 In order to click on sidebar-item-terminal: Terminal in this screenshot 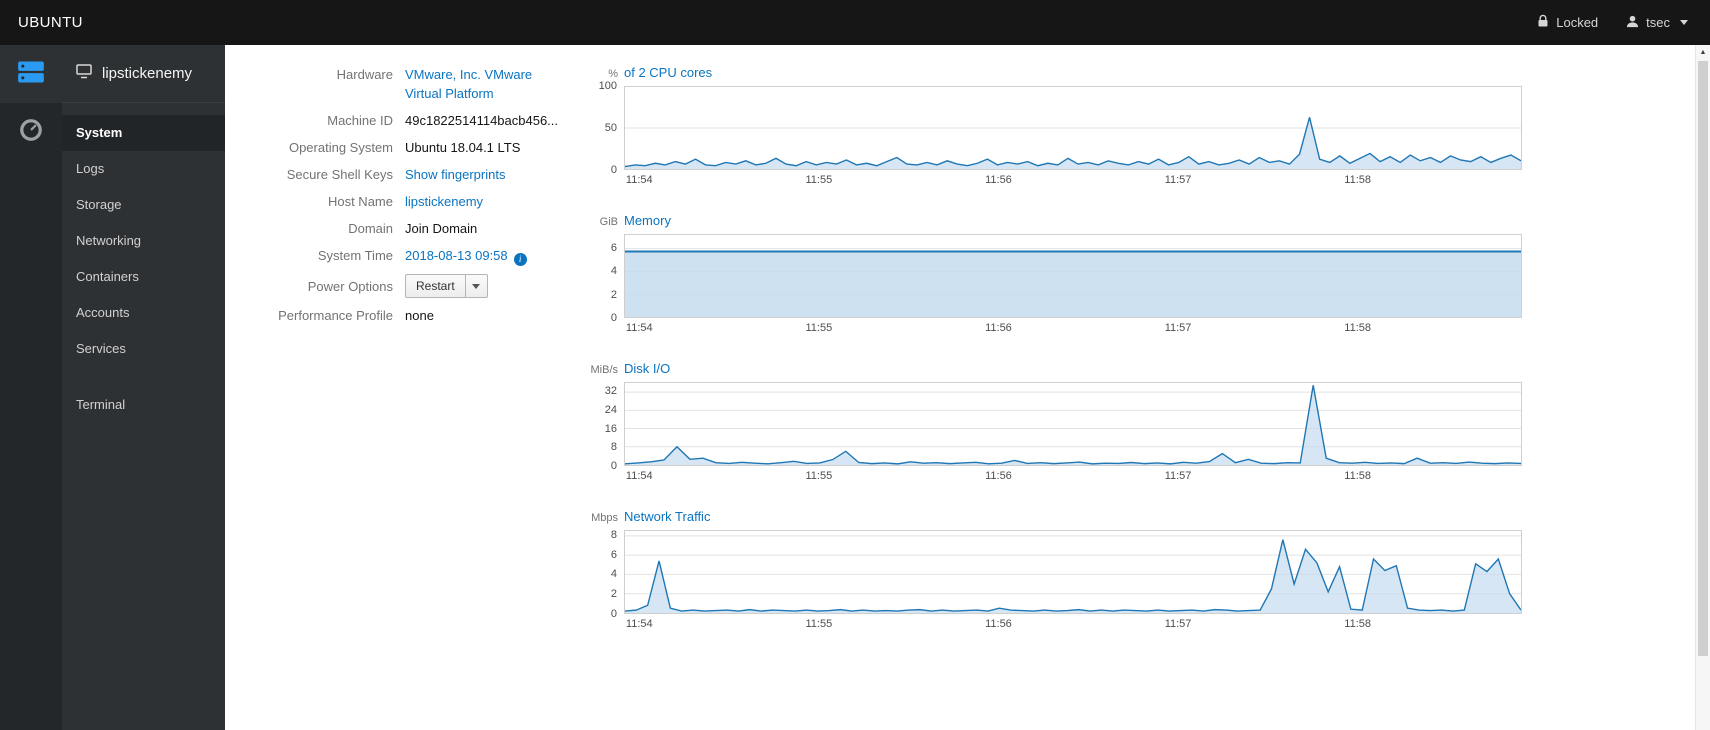, I will do `click(143, 405)`.